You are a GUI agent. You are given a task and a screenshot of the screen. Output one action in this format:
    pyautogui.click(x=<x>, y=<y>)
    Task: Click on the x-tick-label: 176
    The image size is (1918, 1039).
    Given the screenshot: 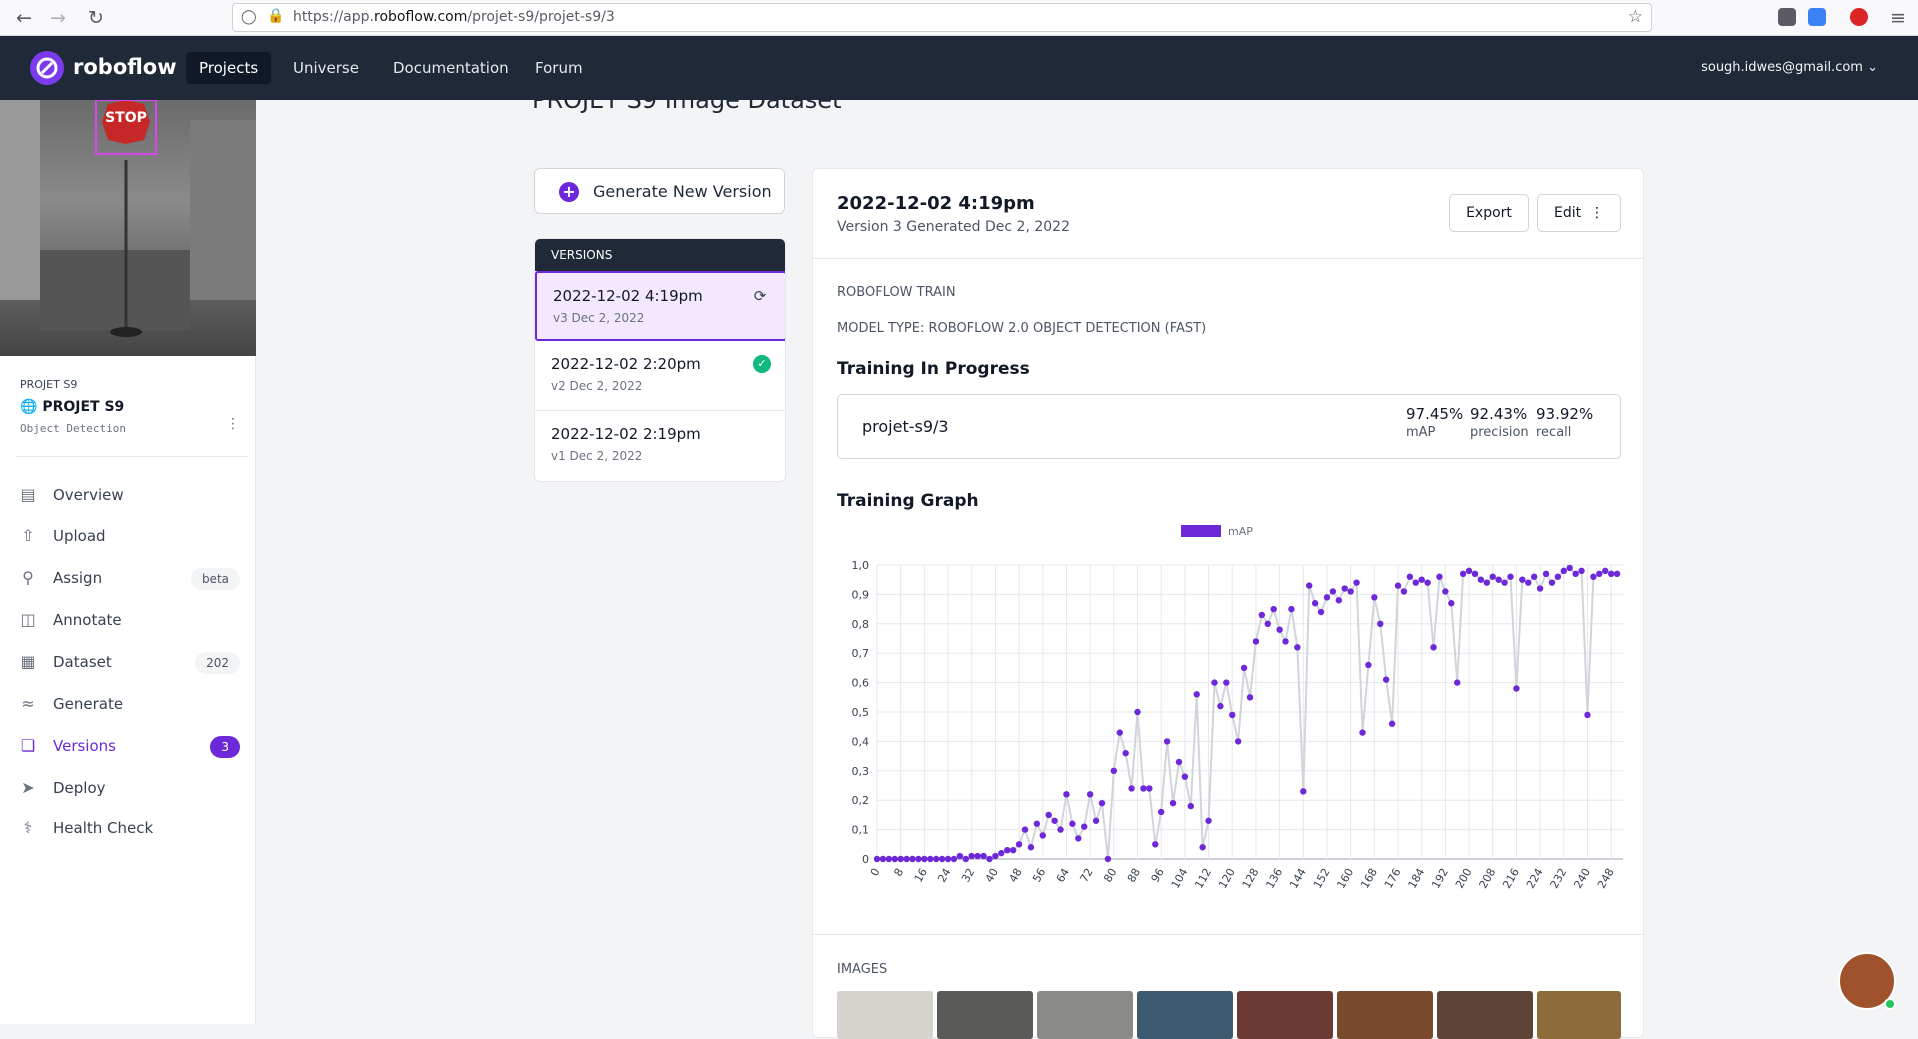 What is the action you would take?
    pyautogui.click(x=1393, y=877)
    